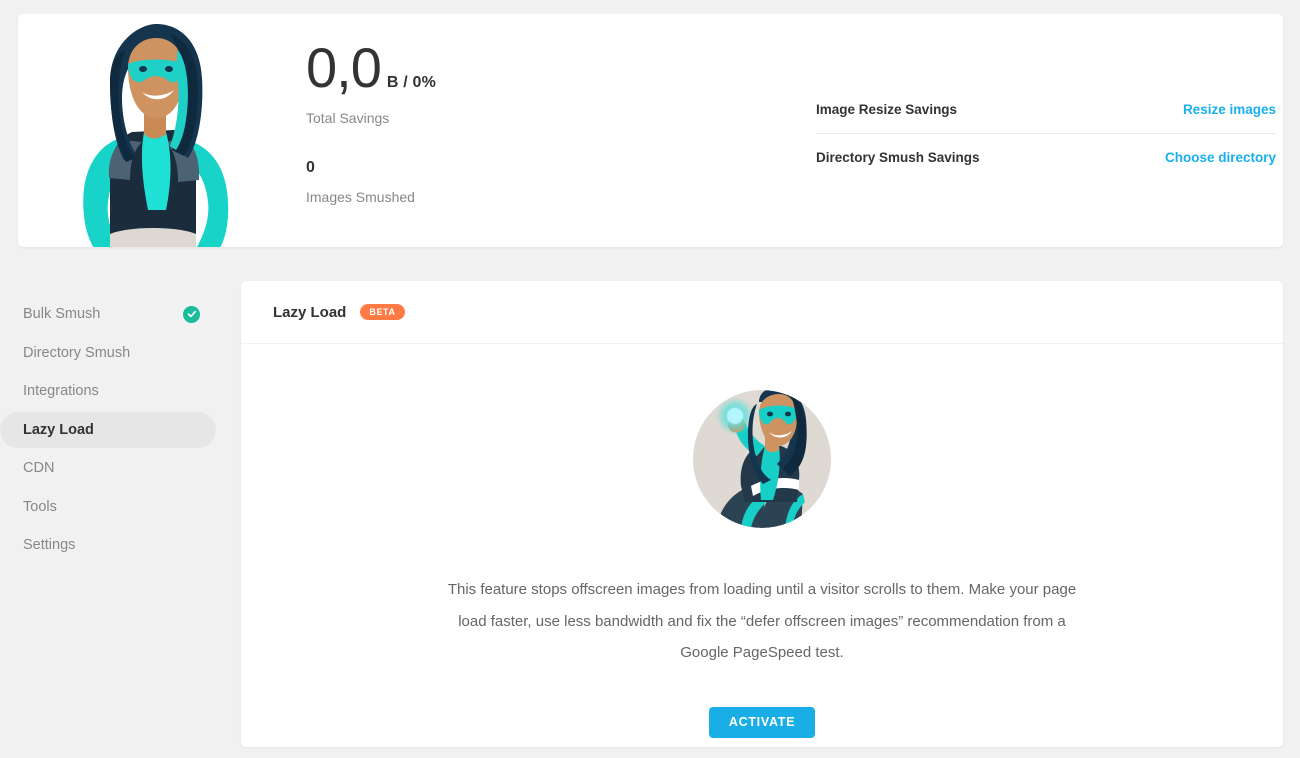  What do you see at coordinates (382, 312) in the screenshot?
I see `status-badge: BETA` at bounding box center [382, 312].